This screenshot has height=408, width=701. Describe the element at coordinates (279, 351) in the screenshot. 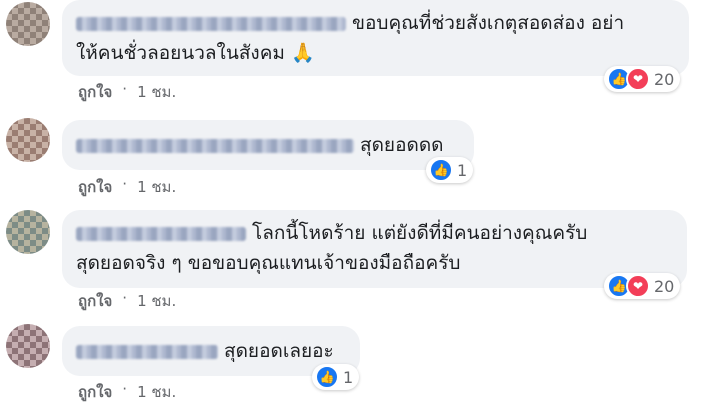

I see `comment-text: สุดยอดเลยอะ` at that location.